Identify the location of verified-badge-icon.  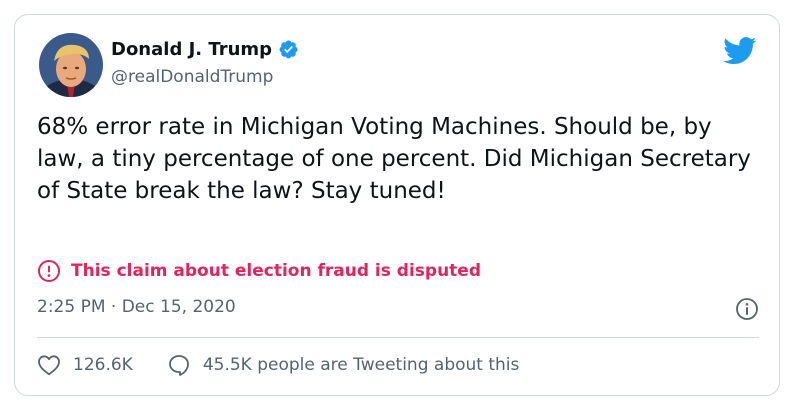
(288, 49).